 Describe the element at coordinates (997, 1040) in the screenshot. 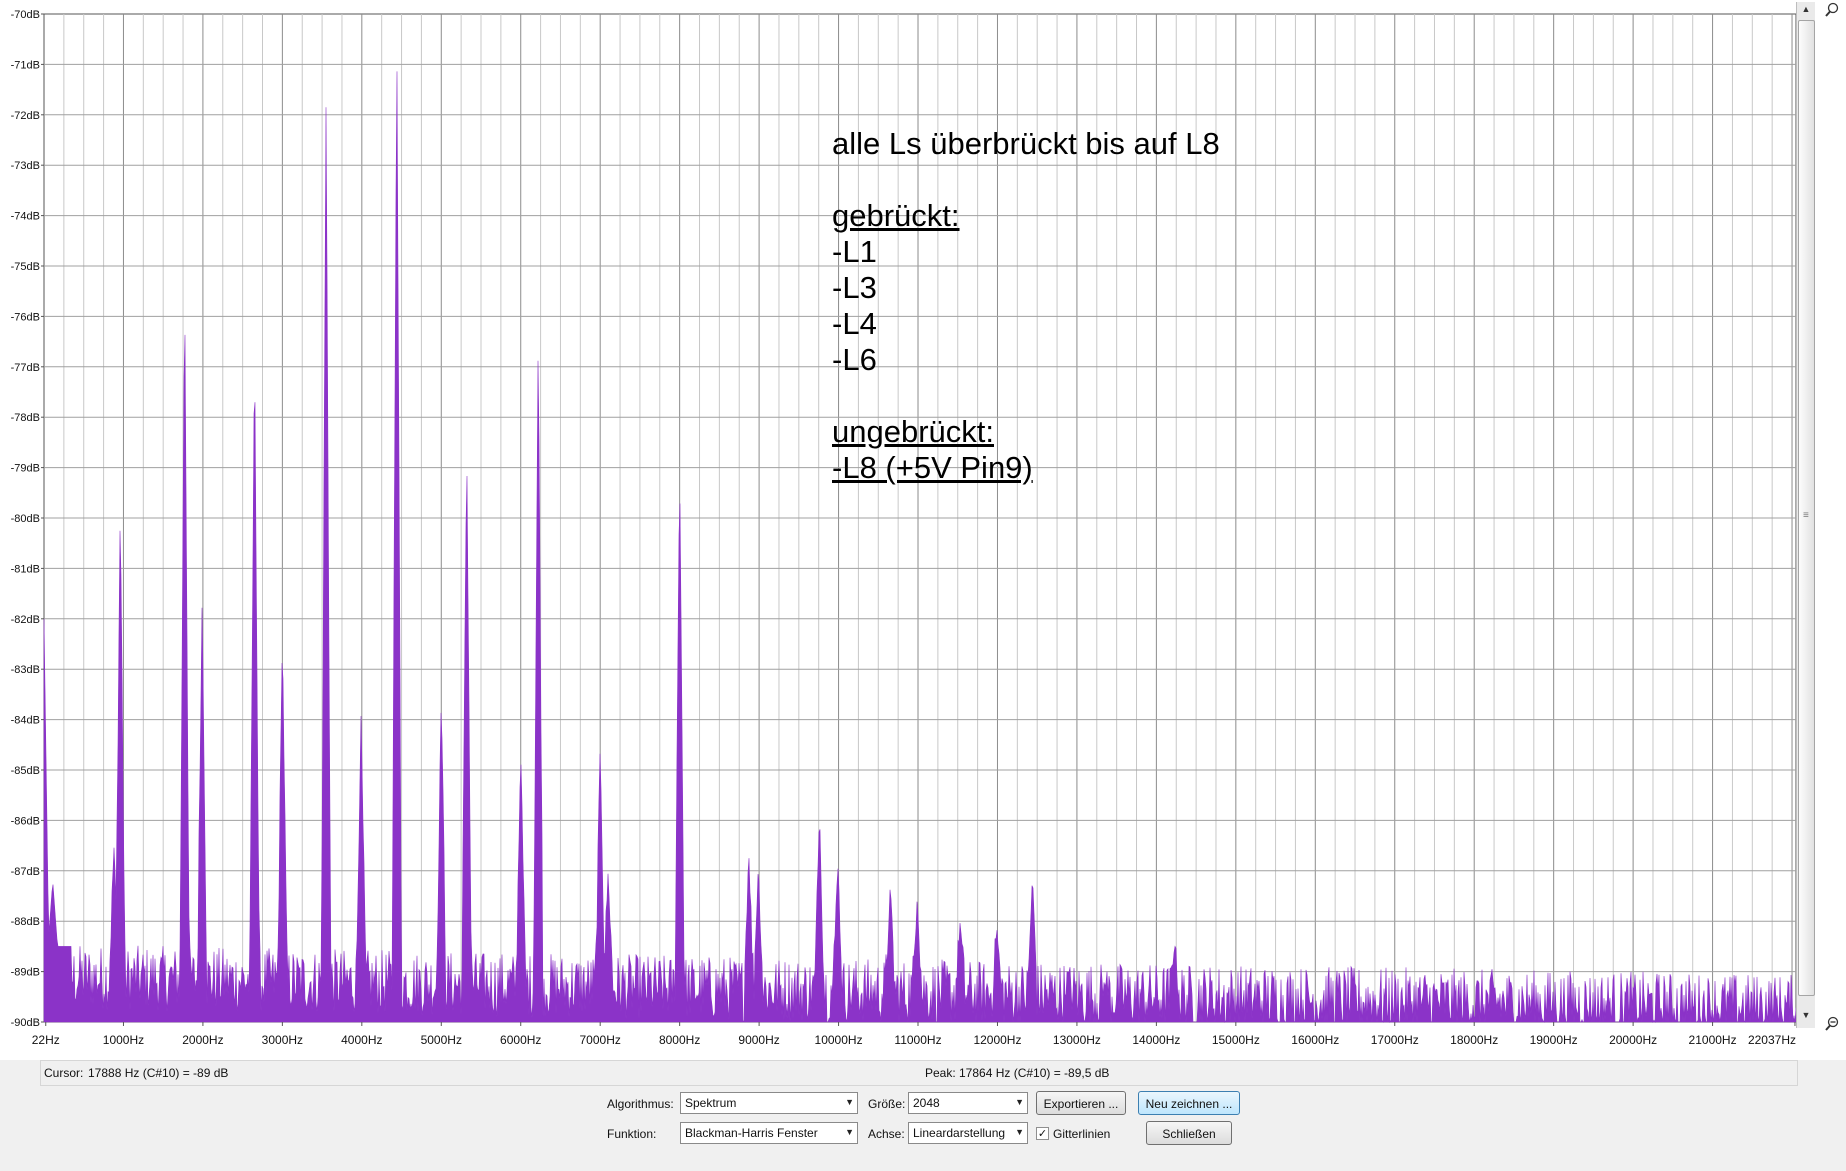

I see `x-tick-label: 12000Hz` at that location.